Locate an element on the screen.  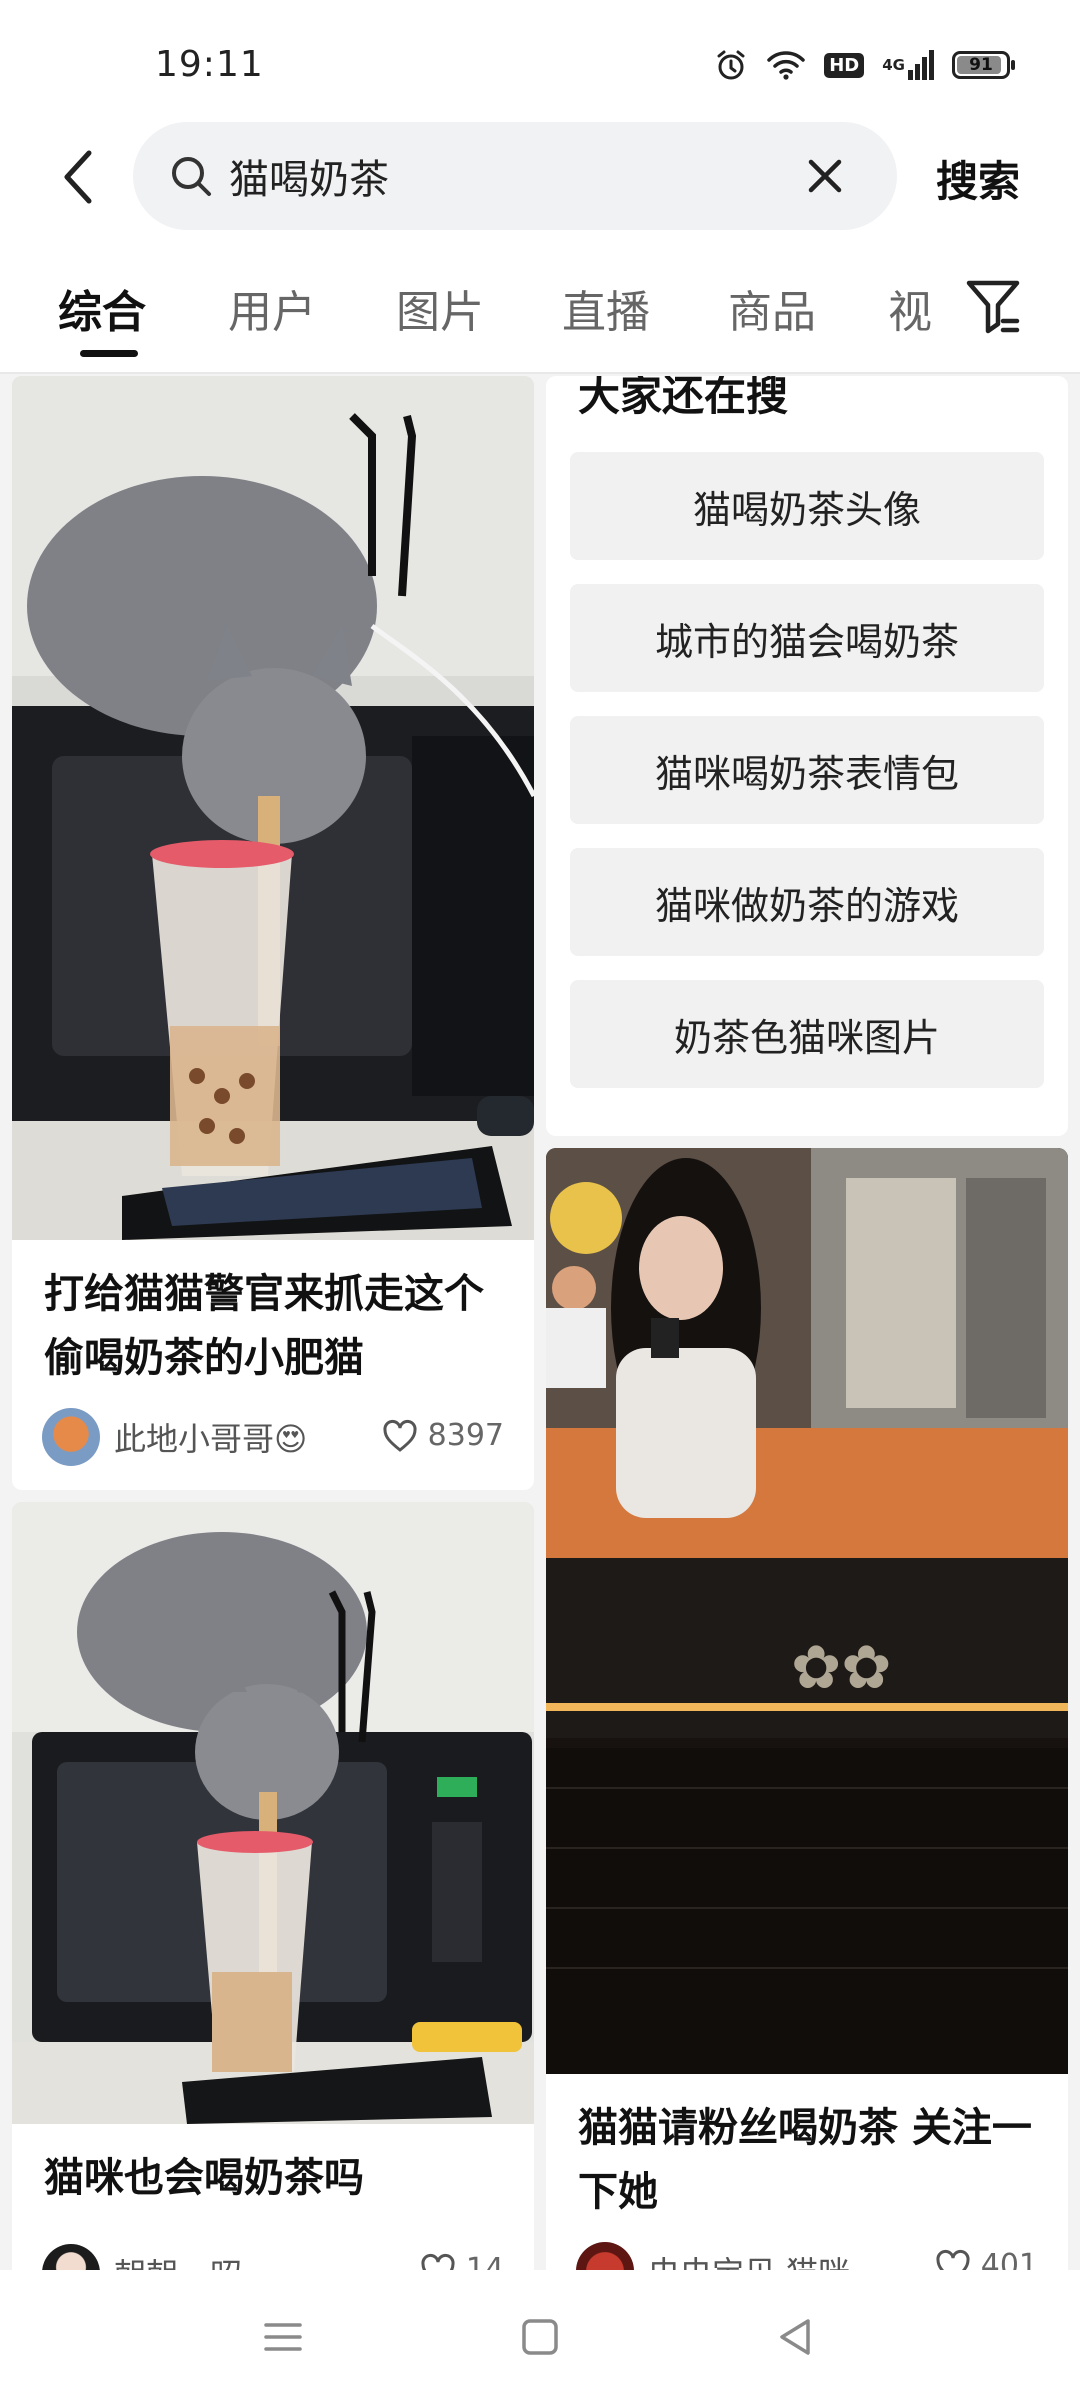
back-arrow-icon is located at coordinates (78, 177).